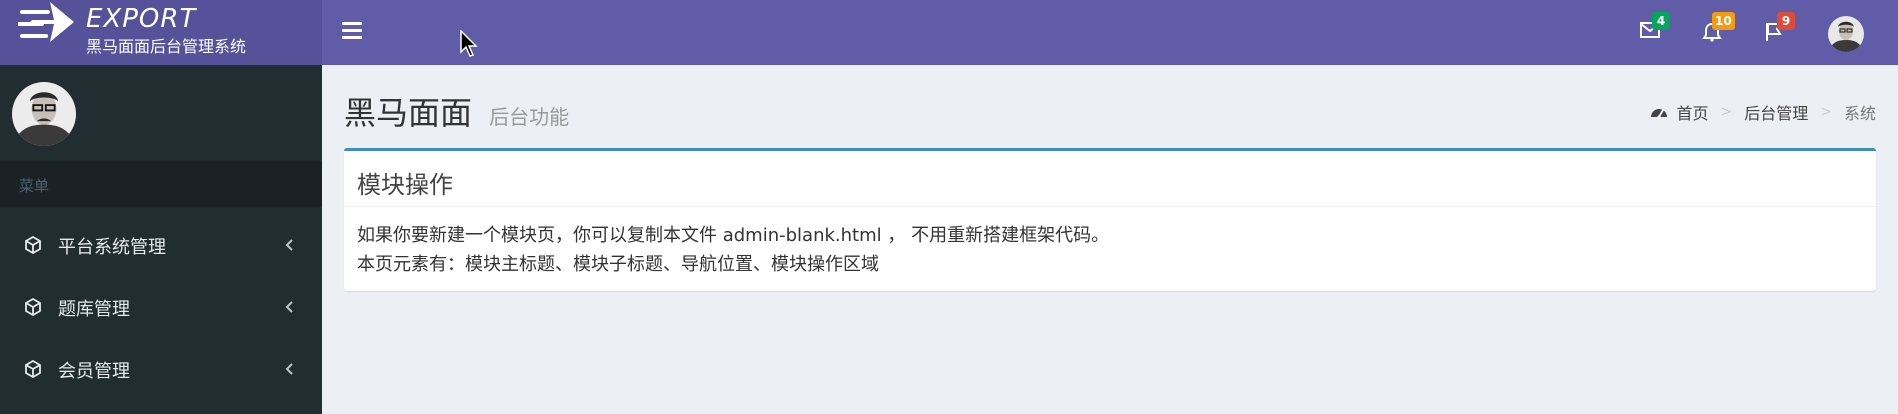 This screenshot has width=1898, height=414. I want to click on logo-subtitle: 黑马面面后台管理系统, so click(166, 46).